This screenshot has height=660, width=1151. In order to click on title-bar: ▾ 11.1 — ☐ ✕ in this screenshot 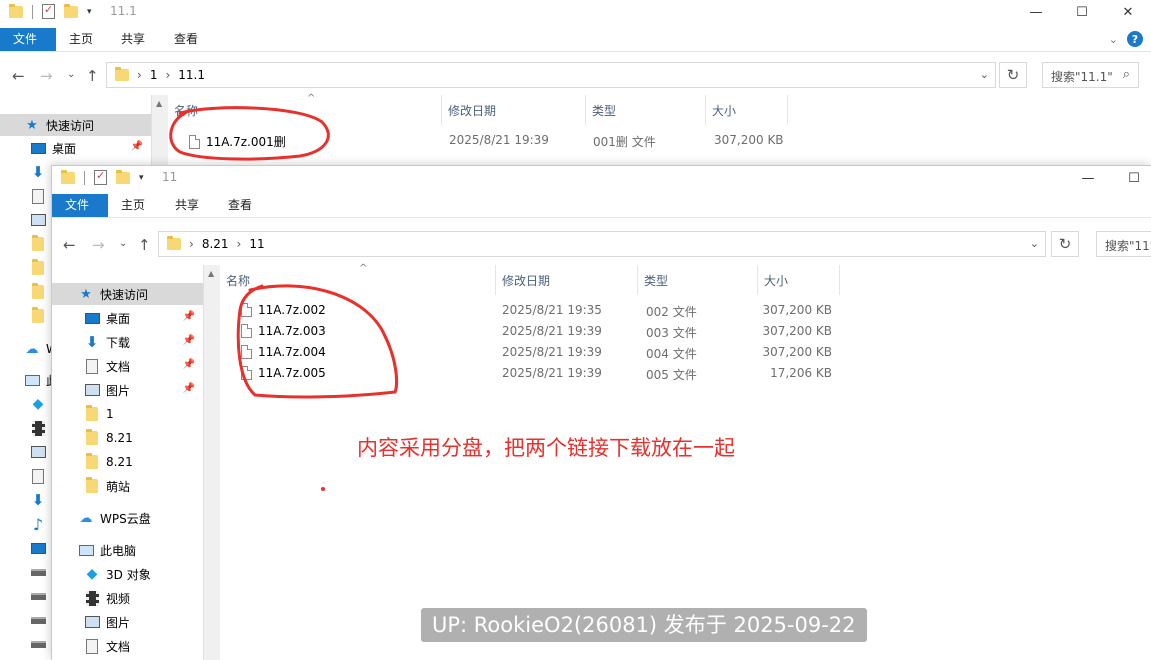, I will do `click(575, 12)`.